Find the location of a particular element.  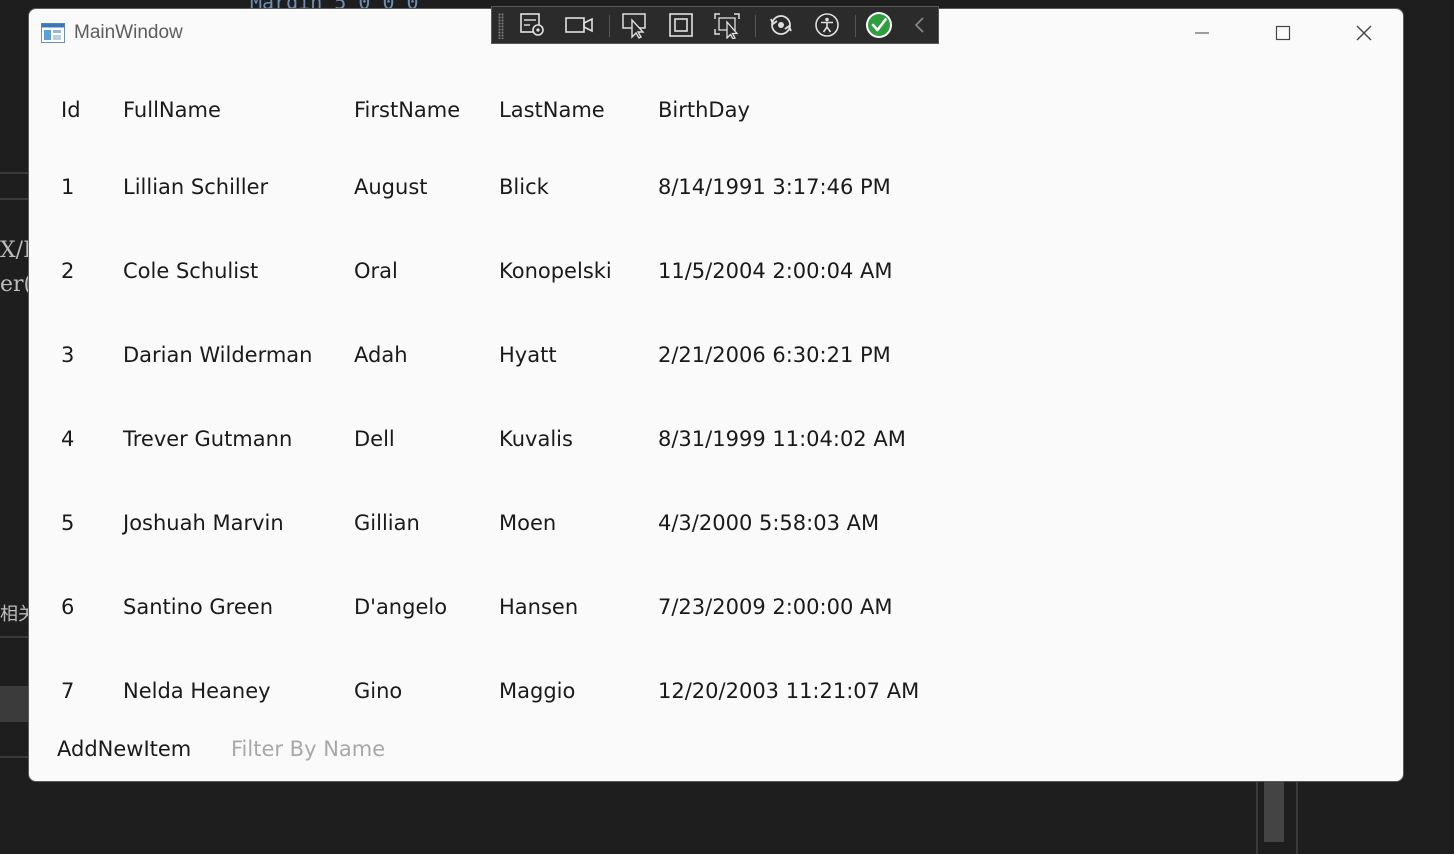

cell-id: 4 is located at coordinates (68, 439).